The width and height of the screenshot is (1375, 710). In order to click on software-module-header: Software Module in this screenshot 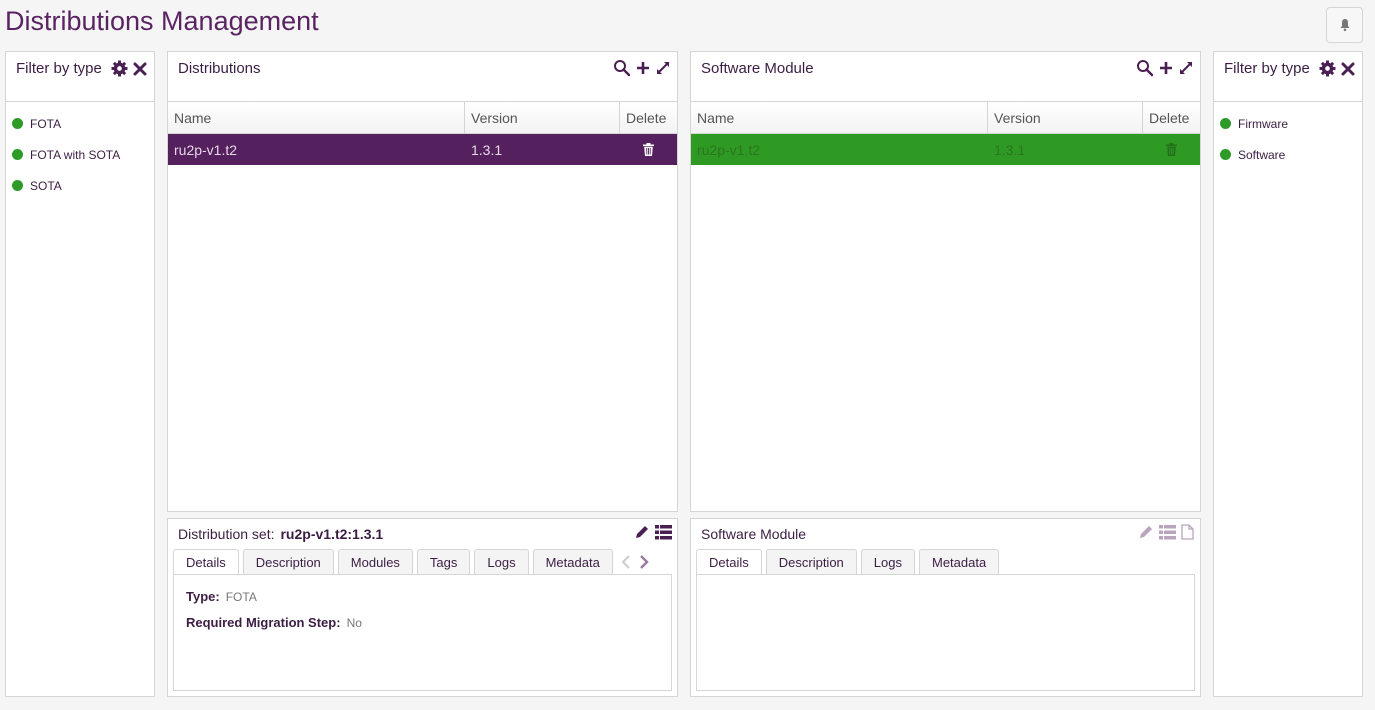, I will do `click(945, 77)`.